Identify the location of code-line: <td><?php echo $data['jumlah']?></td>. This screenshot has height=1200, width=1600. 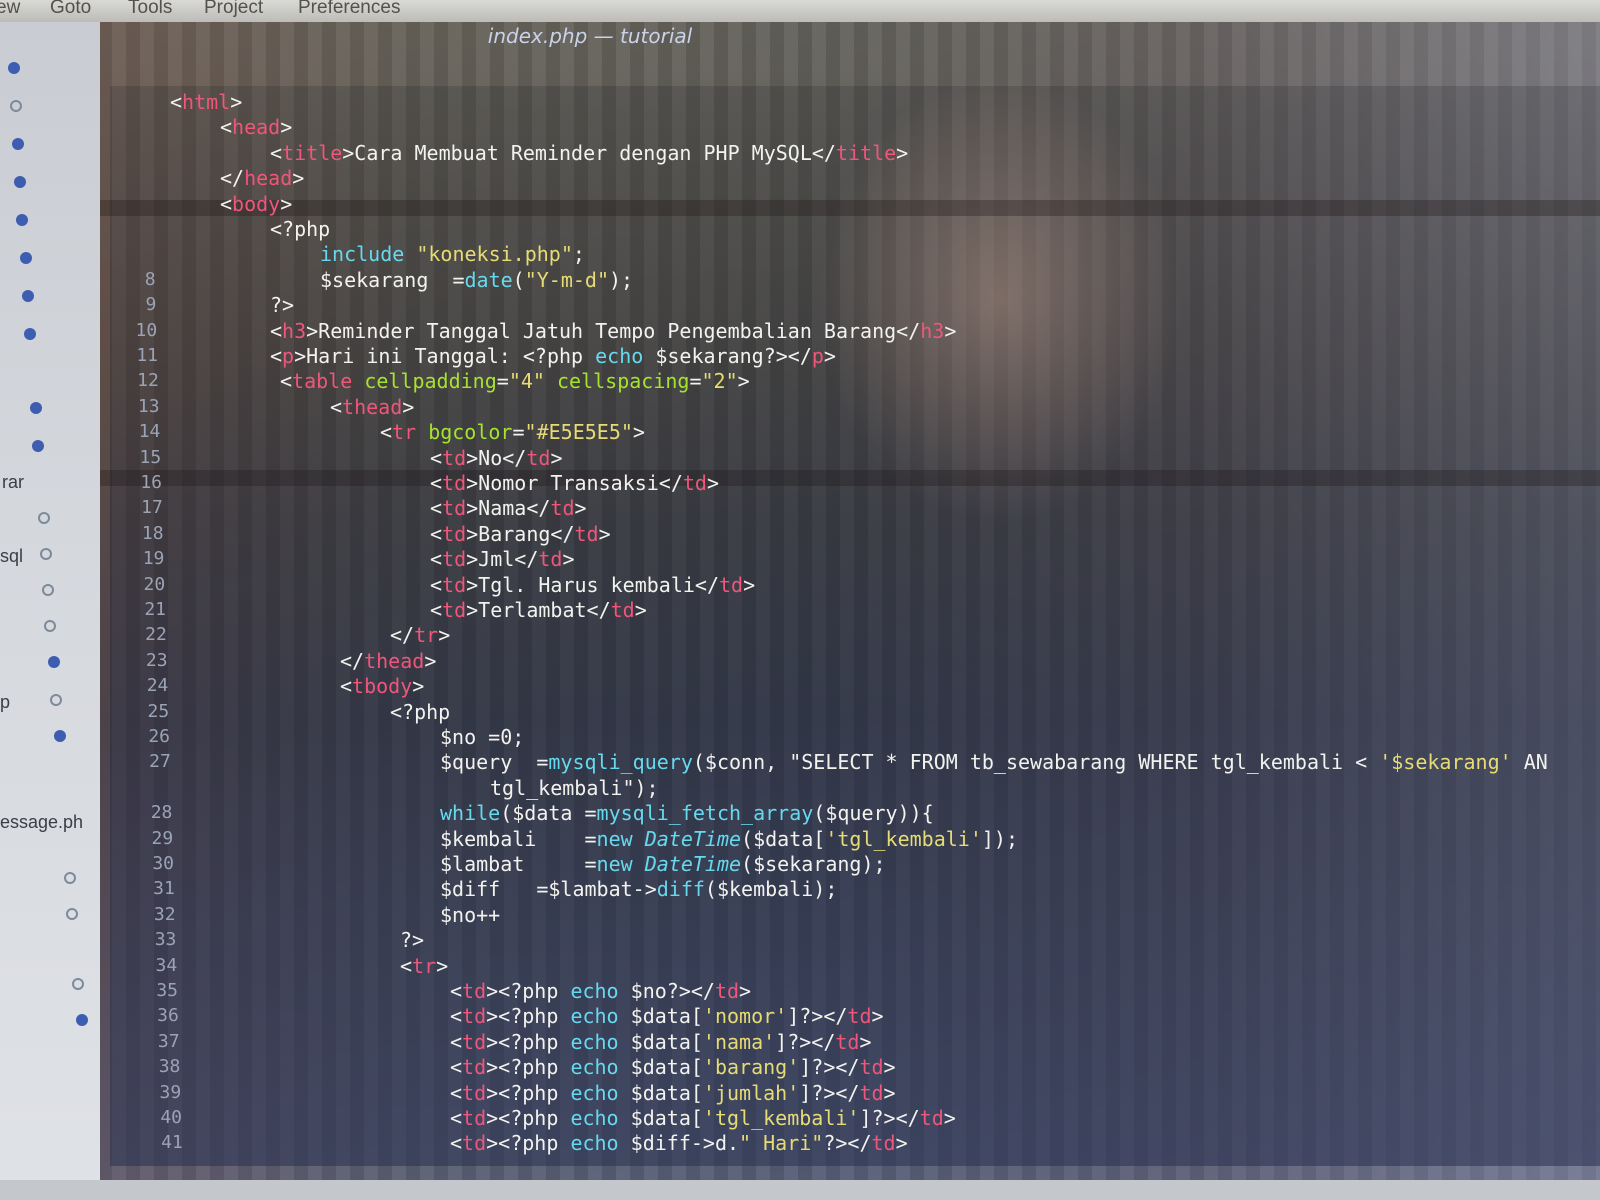
(673, 1093).